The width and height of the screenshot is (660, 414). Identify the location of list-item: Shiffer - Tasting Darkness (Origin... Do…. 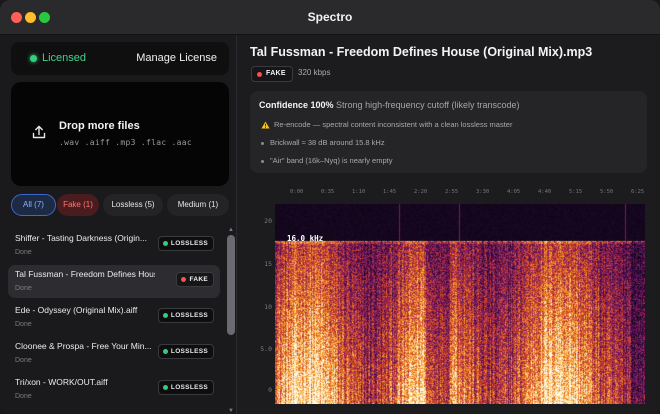
(114, 245).